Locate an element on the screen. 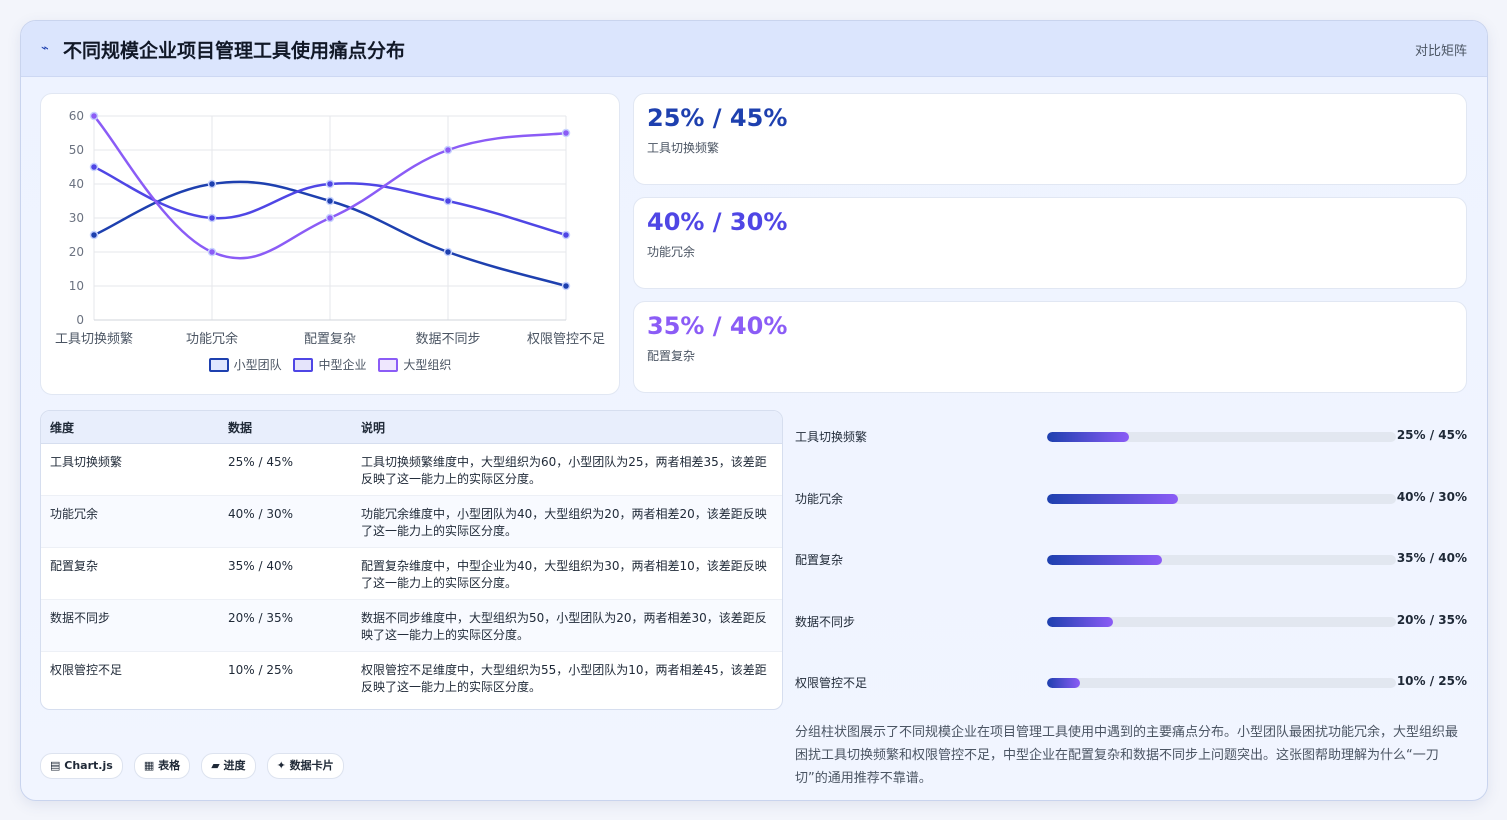 This screenshot has height=820, width=1507. tag-chartjs: ▤ Chart.js is located at coordinates (81, 766).